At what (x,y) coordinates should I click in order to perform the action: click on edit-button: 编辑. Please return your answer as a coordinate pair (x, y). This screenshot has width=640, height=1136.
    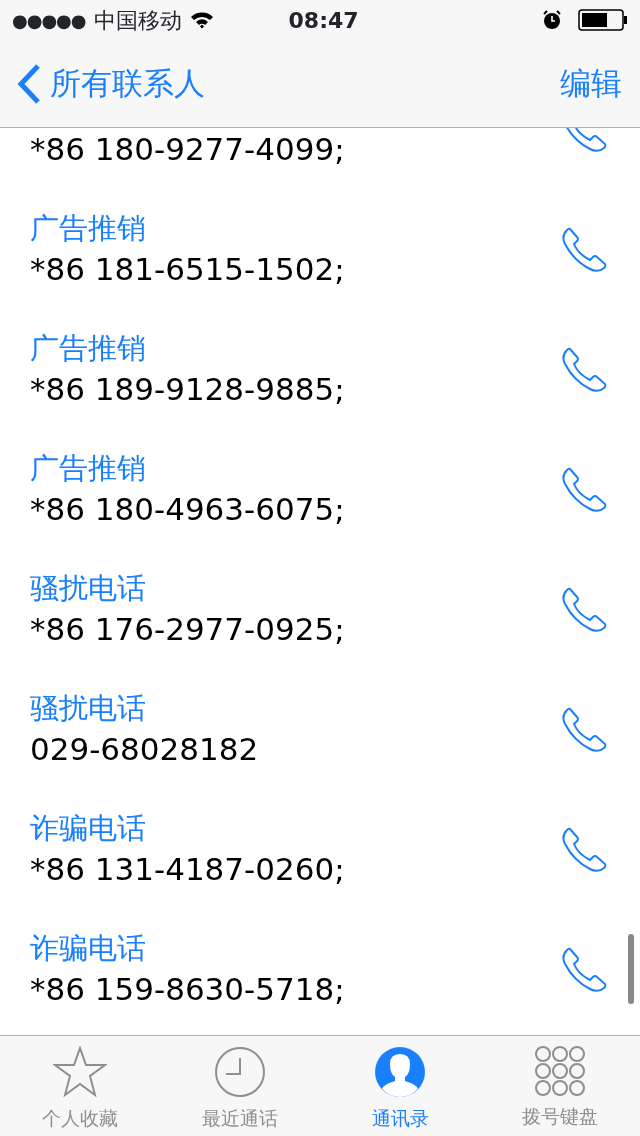
    Looking at the image, I should click on (591, 83).